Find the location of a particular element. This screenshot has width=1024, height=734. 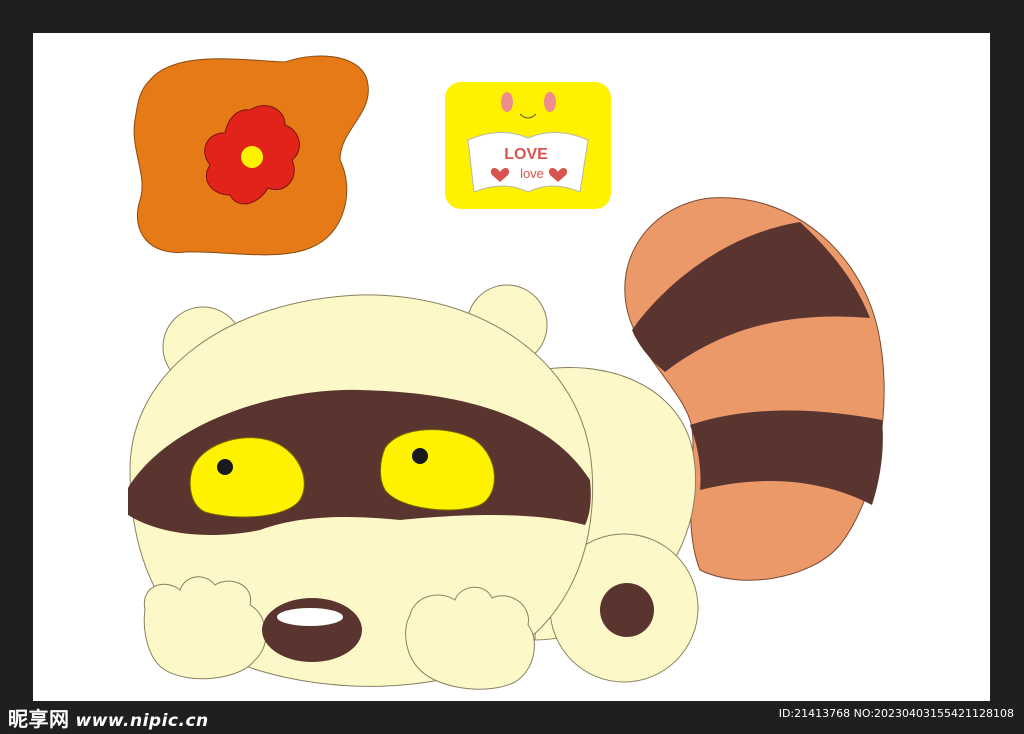

watermark-site: www.nipic.cn is located at coordinates (142, 721).